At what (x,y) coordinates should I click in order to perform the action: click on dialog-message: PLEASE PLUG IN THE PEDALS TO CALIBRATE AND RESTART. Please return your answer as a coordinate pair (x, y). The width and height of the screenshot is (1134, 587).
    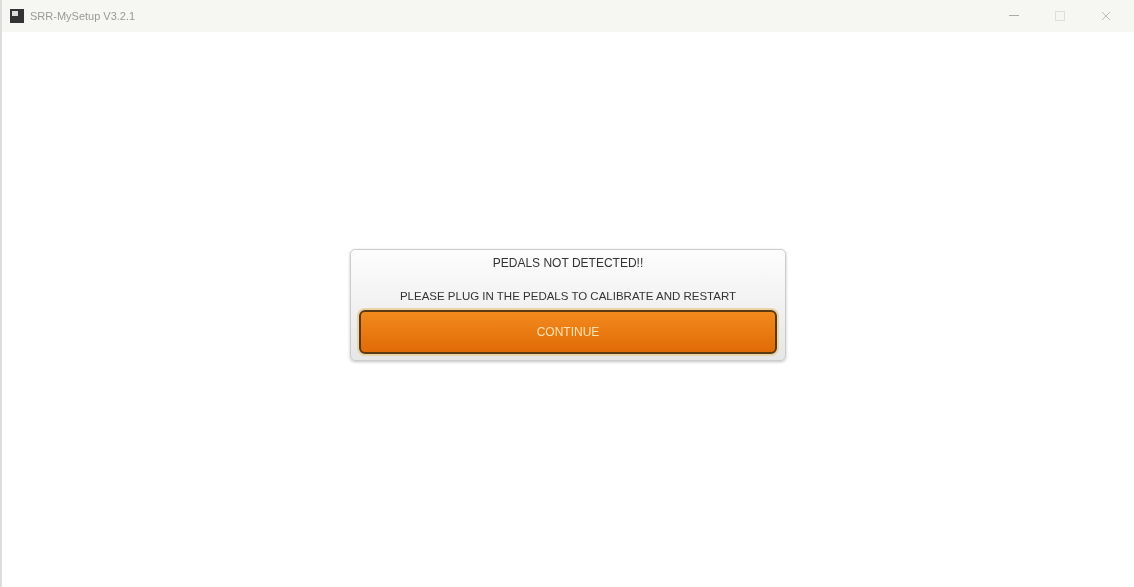
    Looking at the image, I should click on (568, 295).